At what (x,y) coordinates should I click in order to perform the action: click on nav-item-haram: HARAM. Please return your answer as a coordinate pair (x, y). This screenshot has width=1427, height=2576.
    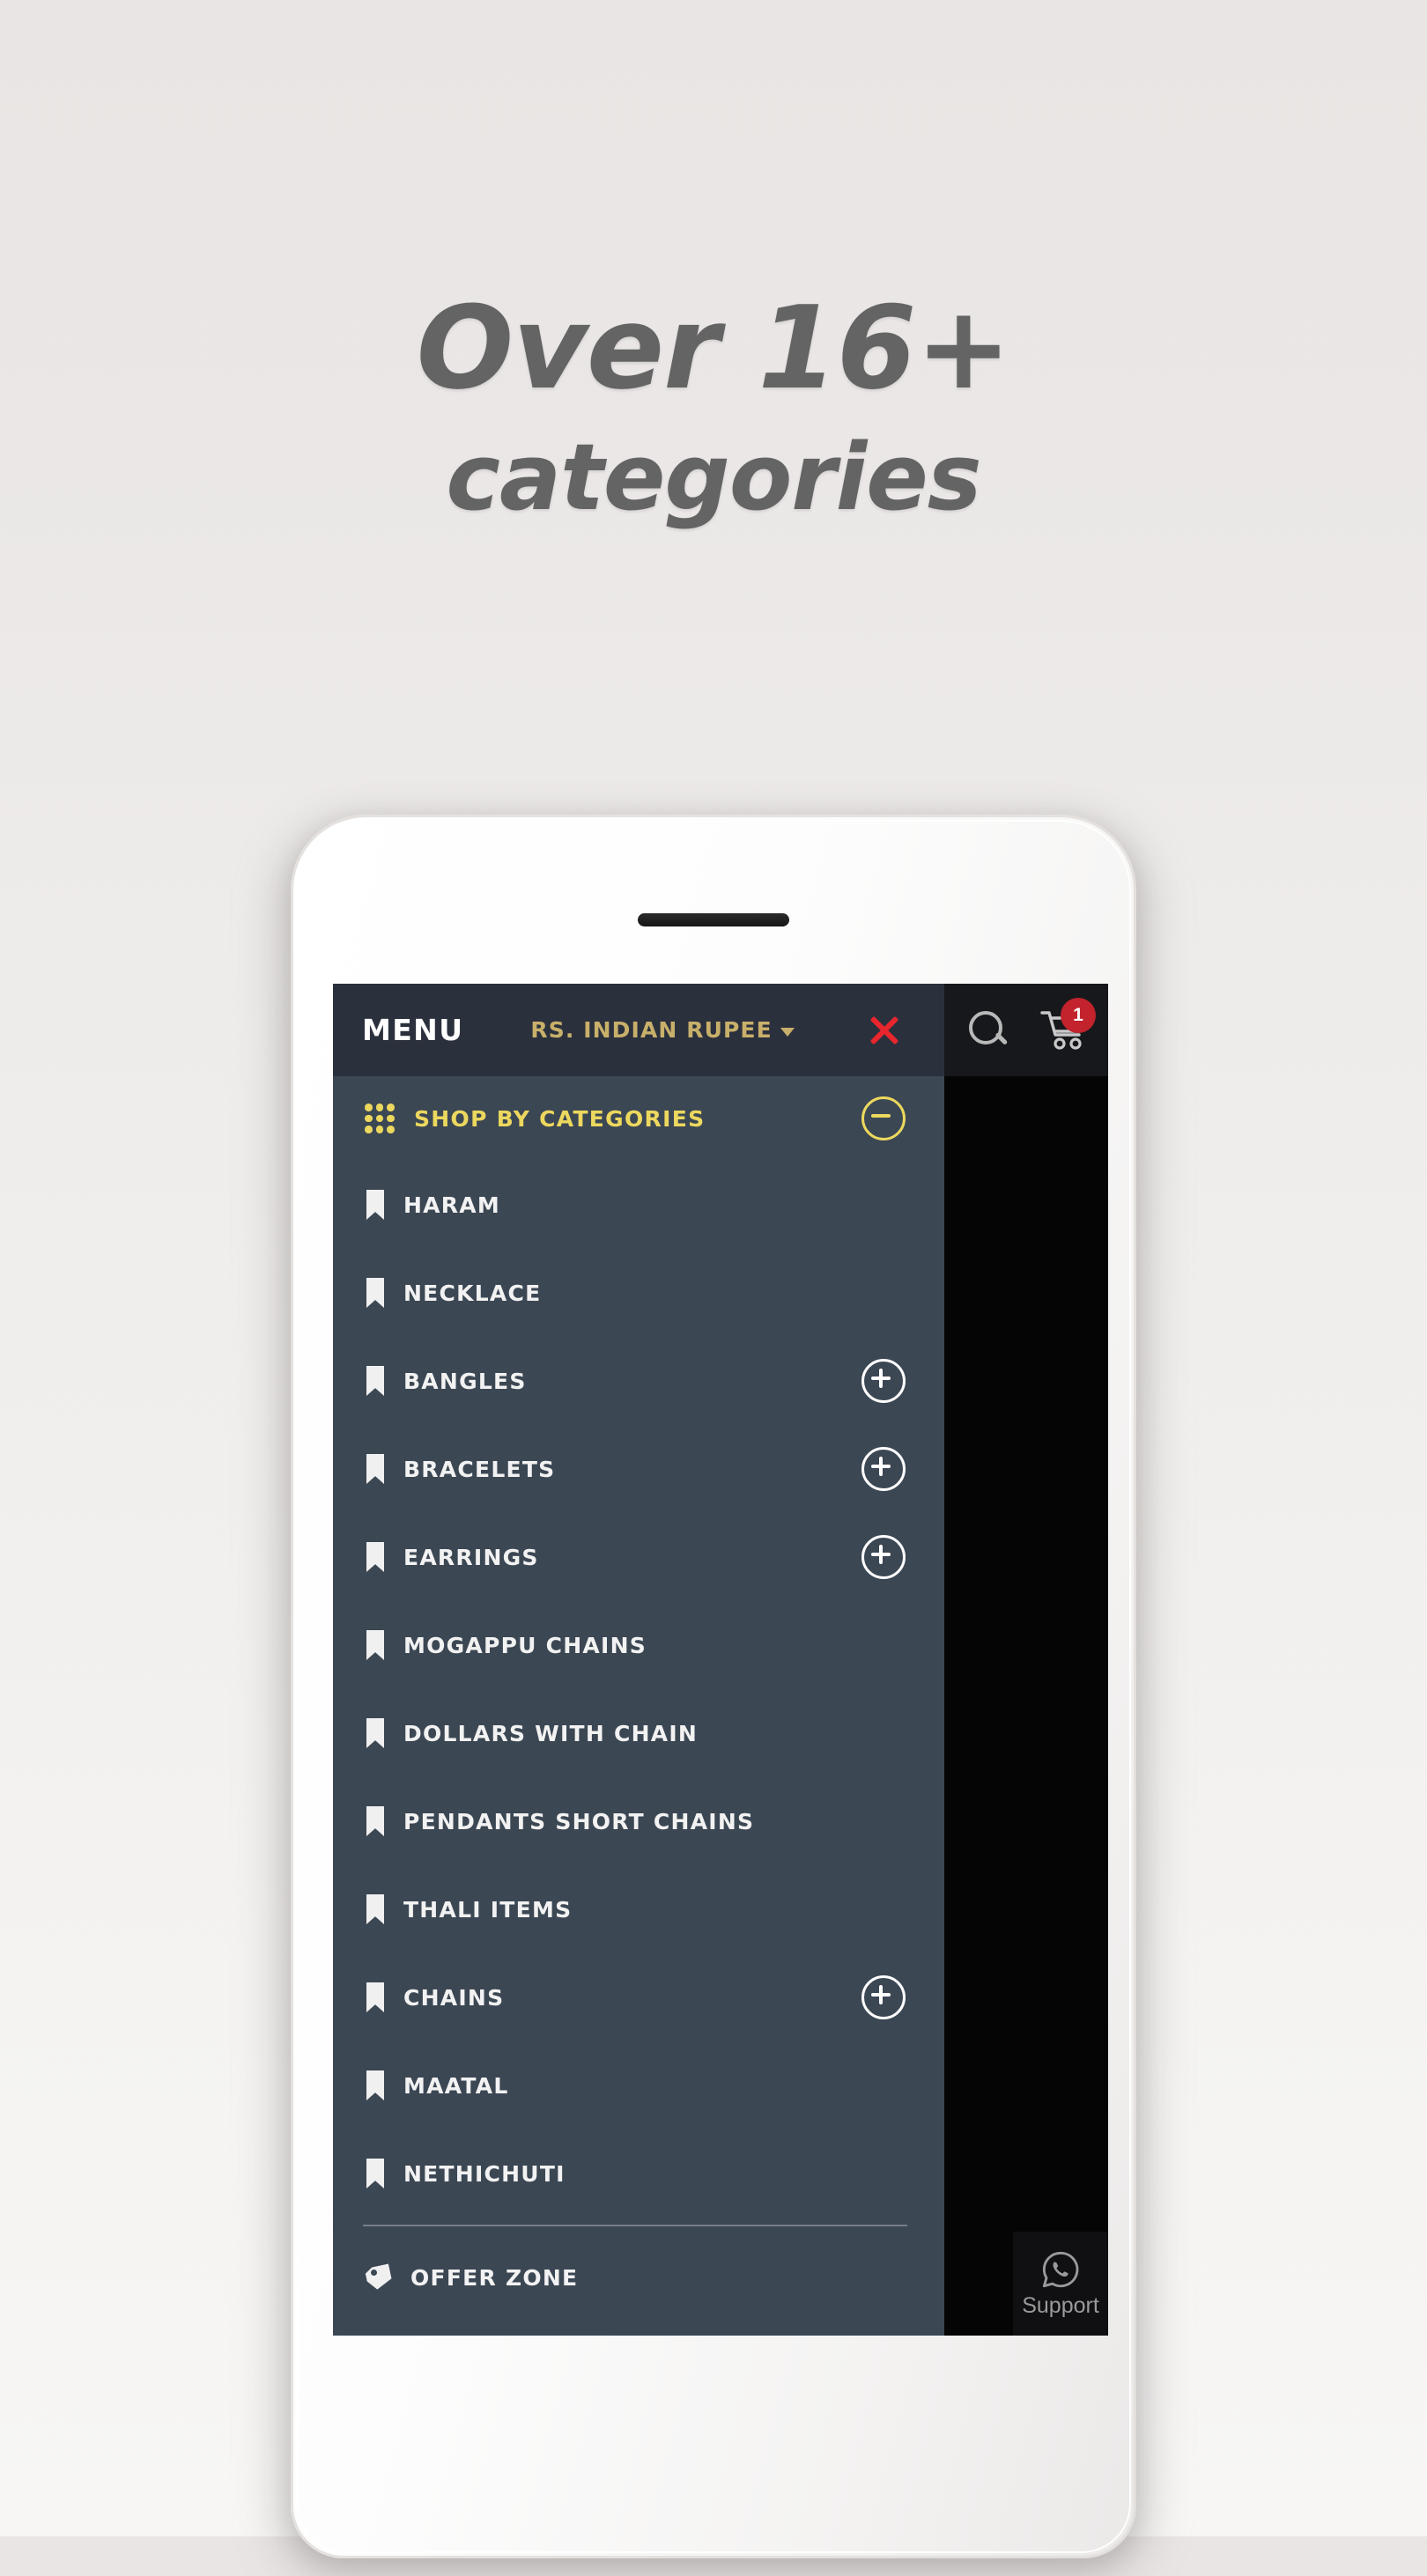
    Looking at the image, I should click on (638, 1205).